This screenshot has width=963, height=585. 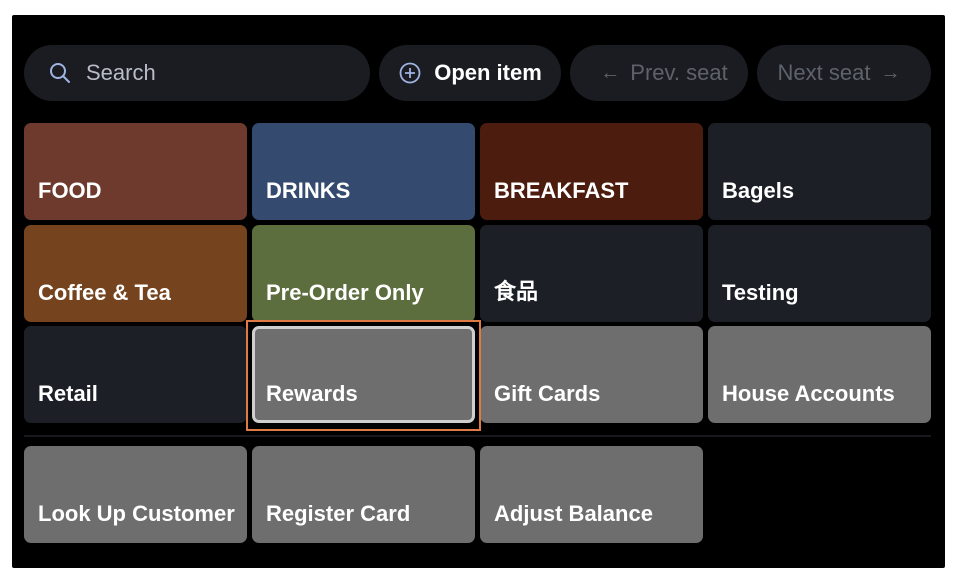 I want to click on category-tile-house-accounts: House Accounts, so click(x=819, y=374).